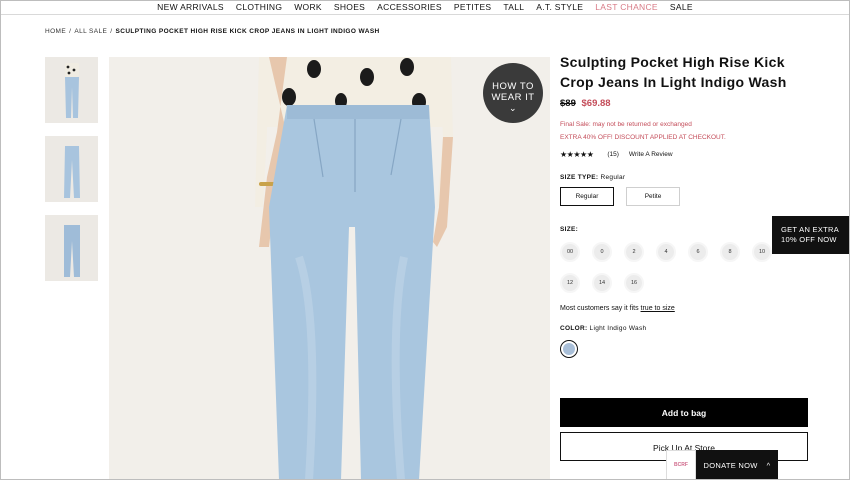  I want to click on size-heading: SIZE:, so click(569, 229).